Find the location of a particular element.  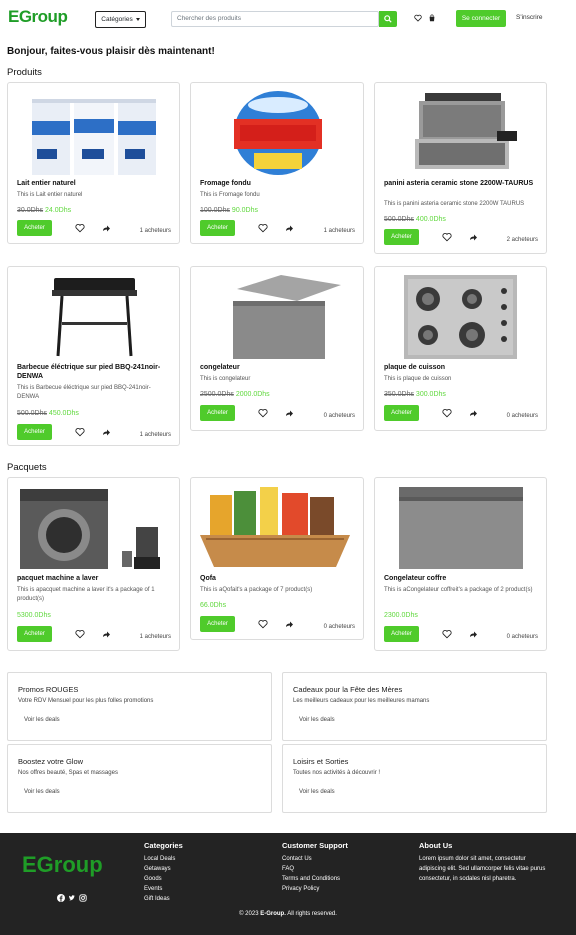

signup-link: S'inscrire is located at coordinates (529, 17).